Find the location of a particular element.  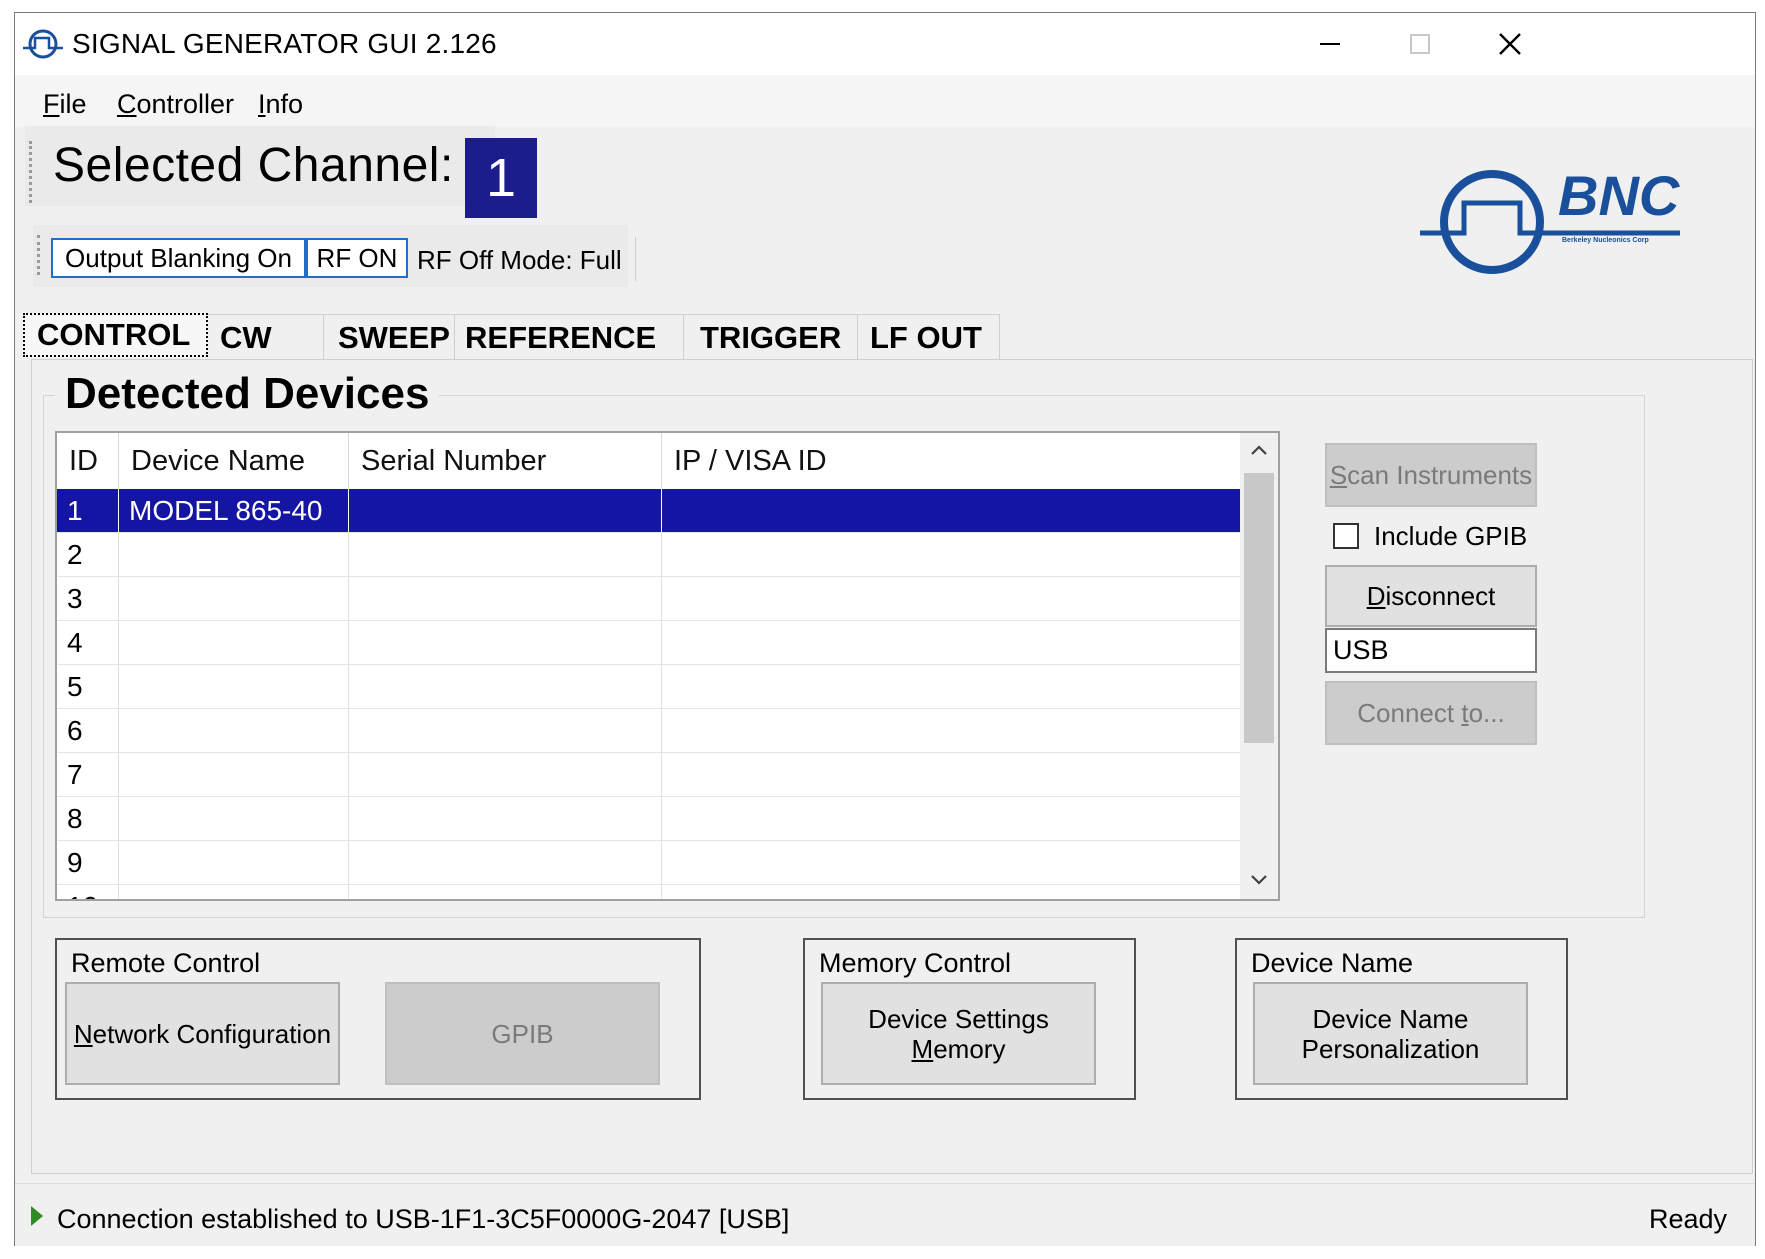

maximize-icon is located at coordinates (1420, 44).